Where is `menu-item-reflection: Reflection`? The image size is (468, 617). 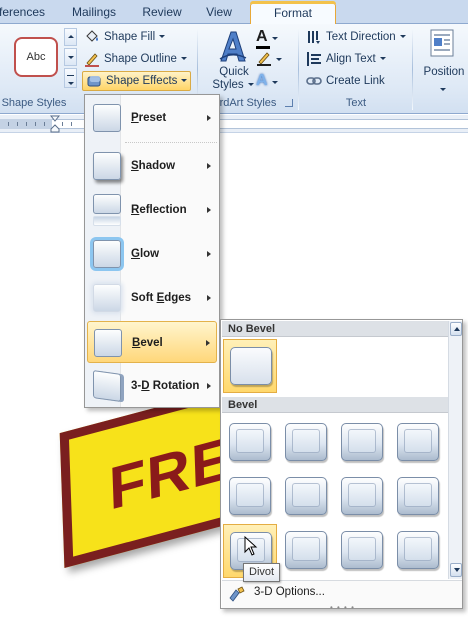
menu-item-reflection: Reflection is located at coordinates (152, 210).